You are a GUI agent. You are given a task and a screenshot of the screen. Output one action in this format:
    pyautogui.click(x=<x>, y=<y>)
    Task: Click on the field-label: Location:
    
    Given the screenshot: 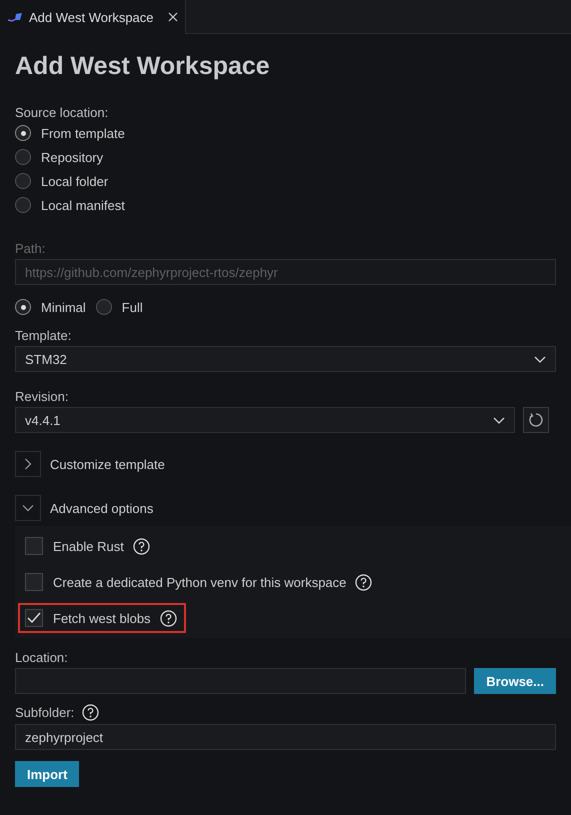 What is the action you would take?
    pyautogui.click(x=42, y=657)
    